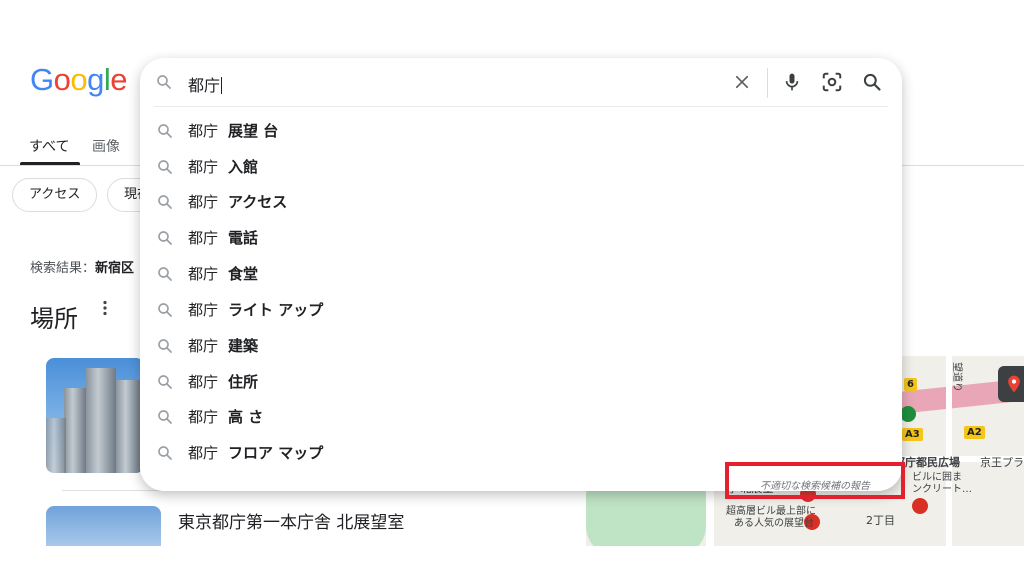  I want to click on camera-lens-icon, so click(832, 82).